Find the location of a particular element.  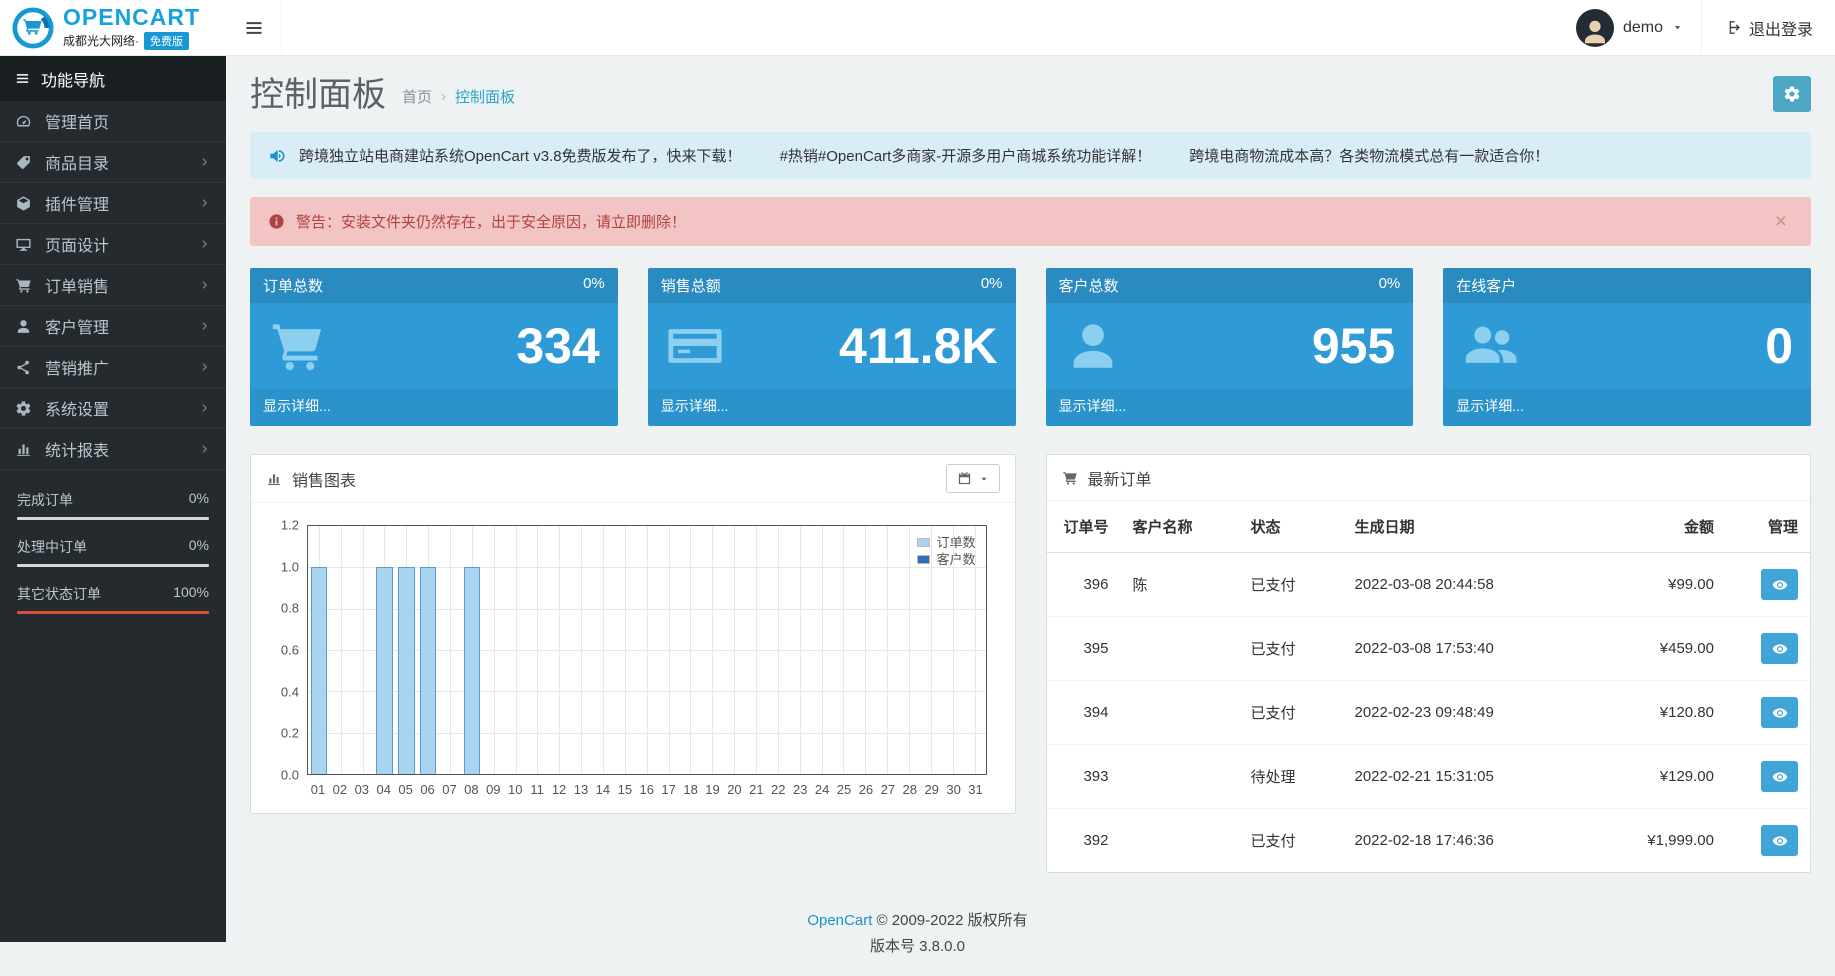

tile-title: 在线客户 is located at coordinates (1486, 285).